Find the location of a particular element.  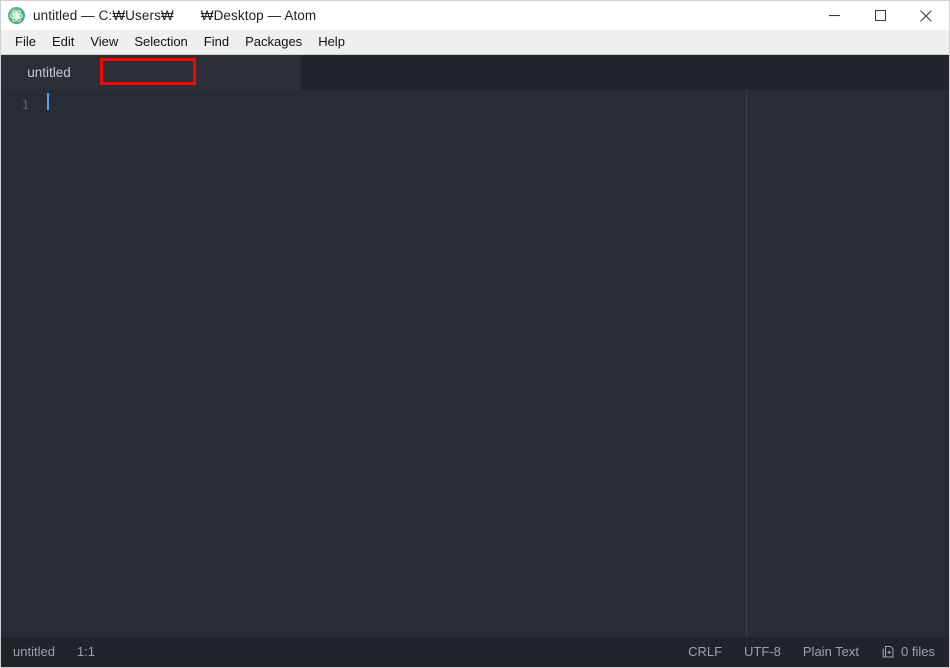

status-grammar: Plain Text is located at coordinates (831, 652).